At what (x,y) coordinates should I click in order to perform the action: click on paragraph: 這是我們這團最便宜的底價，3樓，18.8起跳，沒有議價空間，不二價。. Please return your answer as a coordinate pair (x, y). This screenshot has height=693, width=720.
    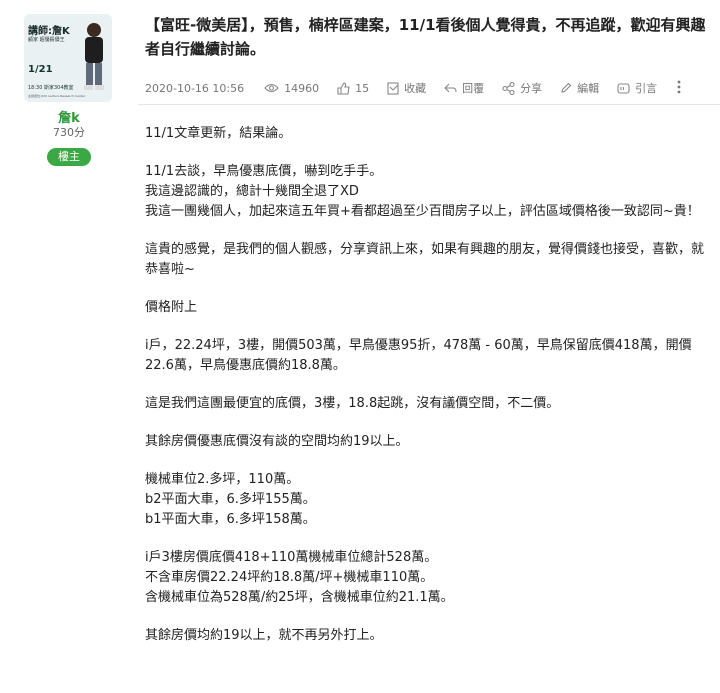
    Looking at the image, I should click on (430, 404).